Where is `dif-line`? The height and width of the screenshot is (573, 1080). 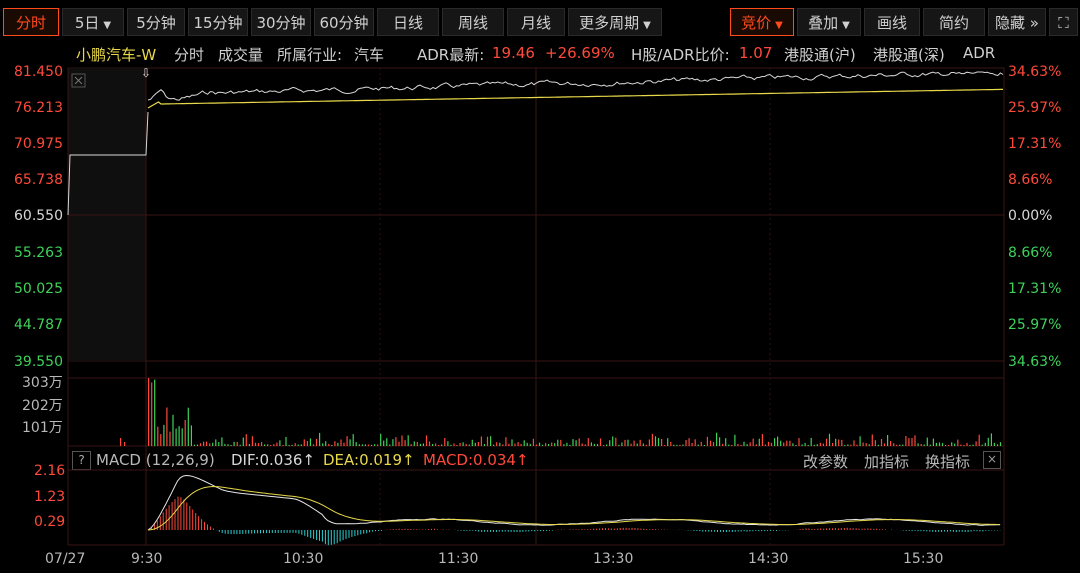 dif-line is located at coordinates (574, 502).